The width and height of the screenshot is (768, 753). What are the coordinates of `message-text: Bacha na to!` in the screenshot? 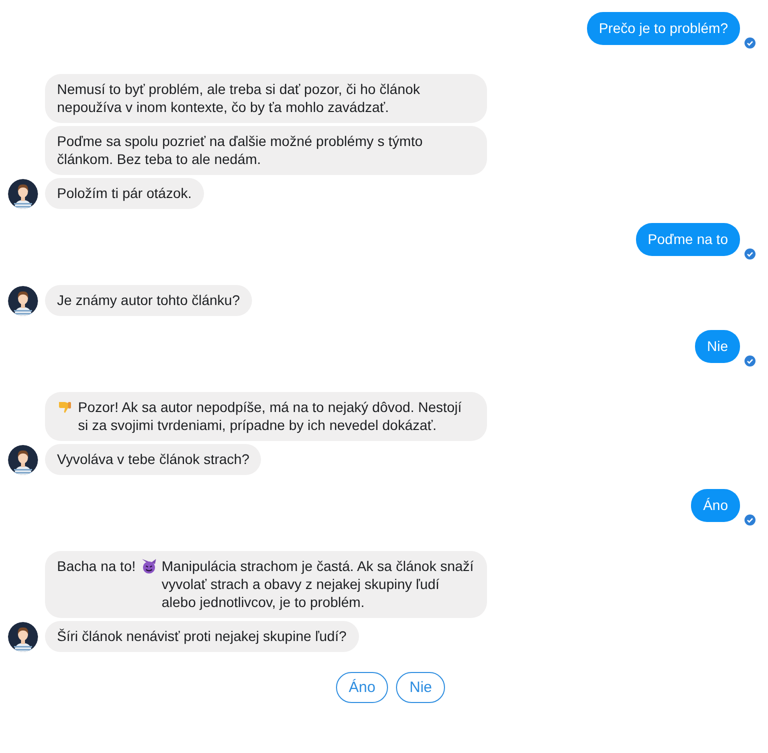 It's located at (96, 566).